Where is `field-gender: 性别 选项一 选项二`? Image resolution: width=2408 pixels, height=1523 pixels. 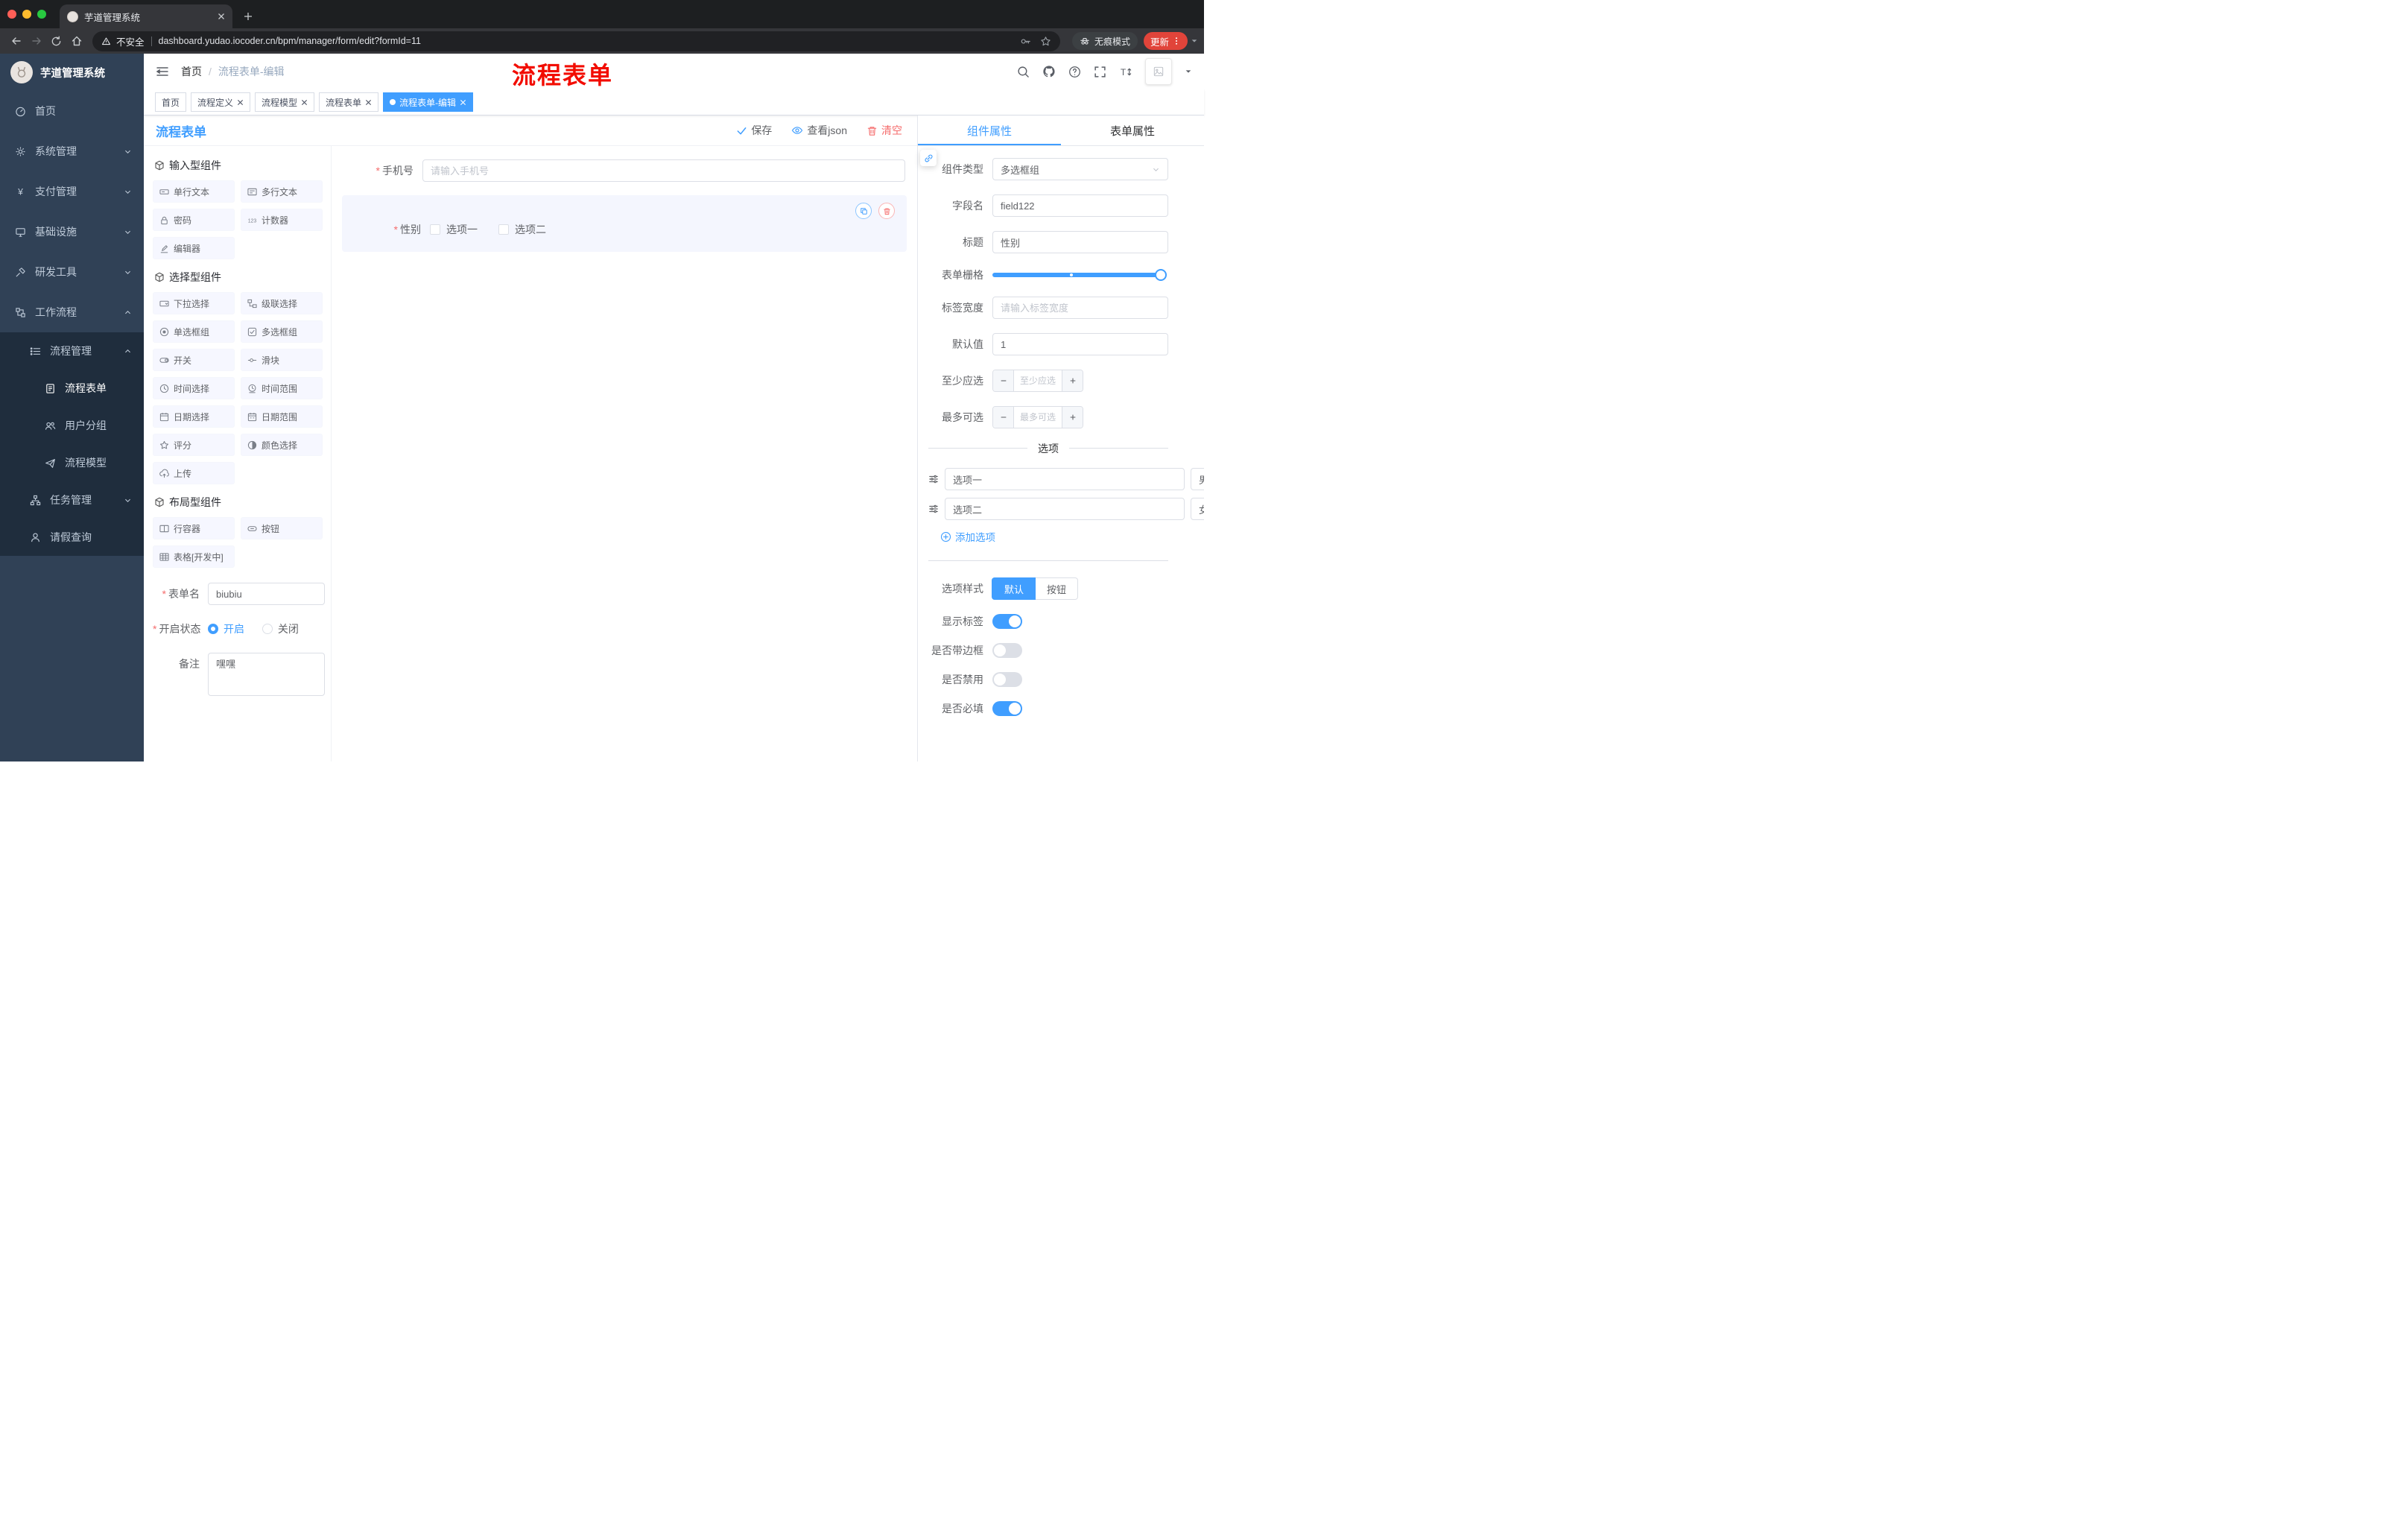 field-gender: 性别 选项一 选项二 is located at coordinates (624, 230).